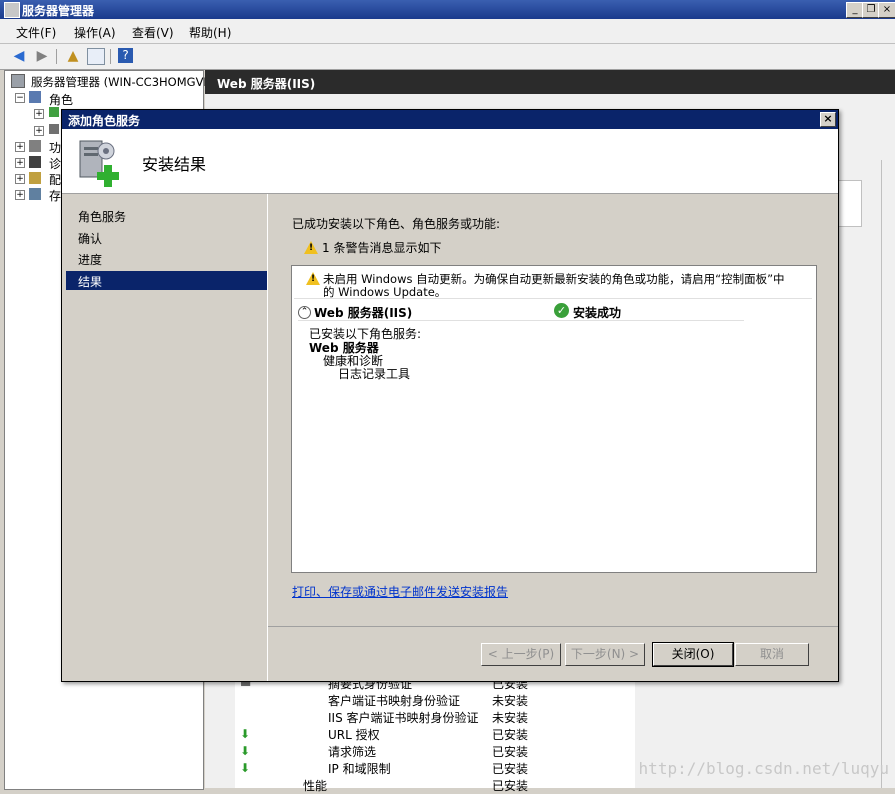  I want to click on table-row: 性能 已安装, so click(416, 786).